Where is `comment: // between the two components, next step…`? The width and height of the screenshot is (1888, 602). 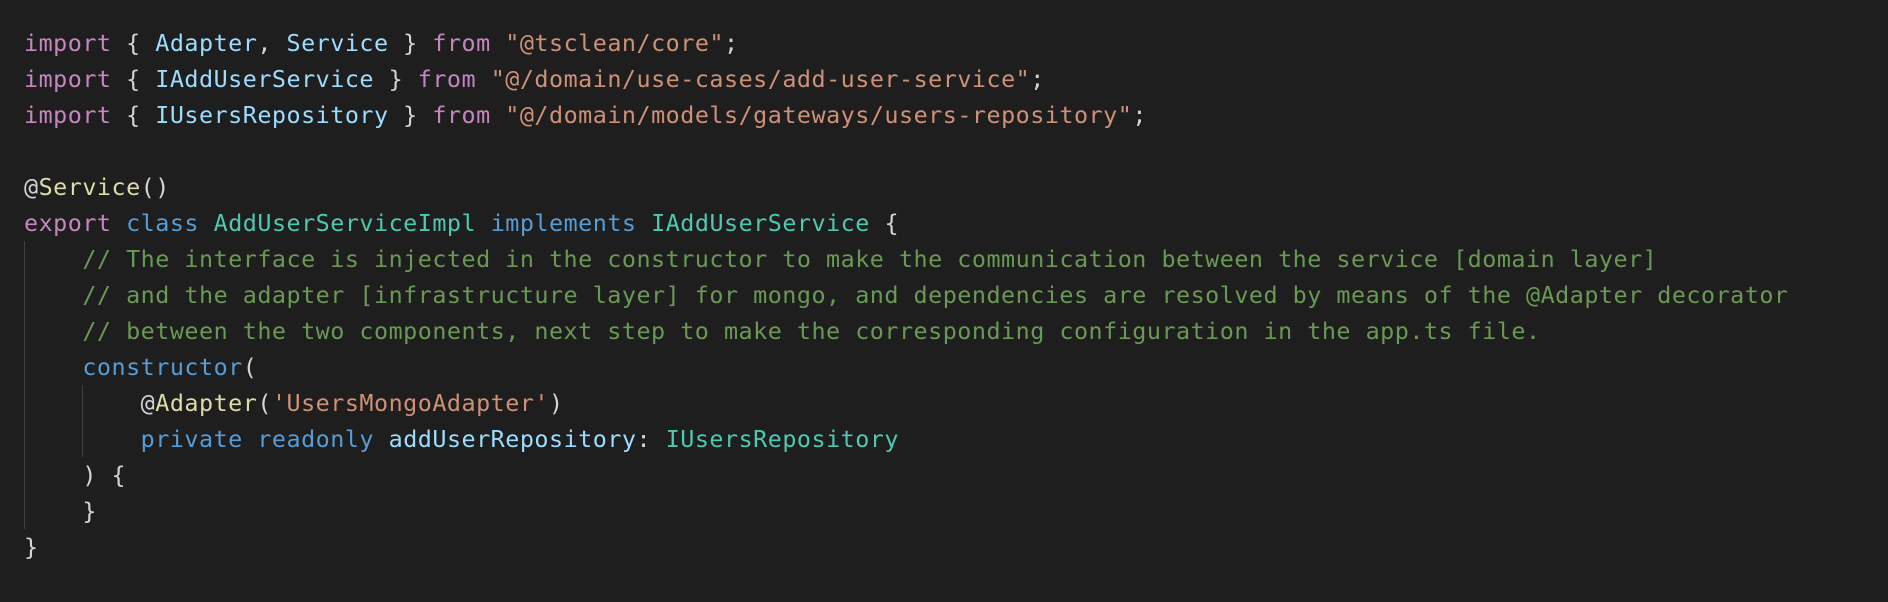
comment: // between the two components, next step… is located at coordinates (811, 331).